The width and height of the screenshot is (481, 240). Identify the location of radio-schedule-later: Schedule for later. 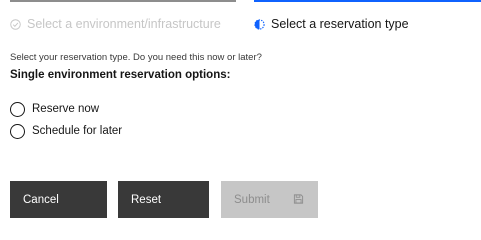
(66, 131).